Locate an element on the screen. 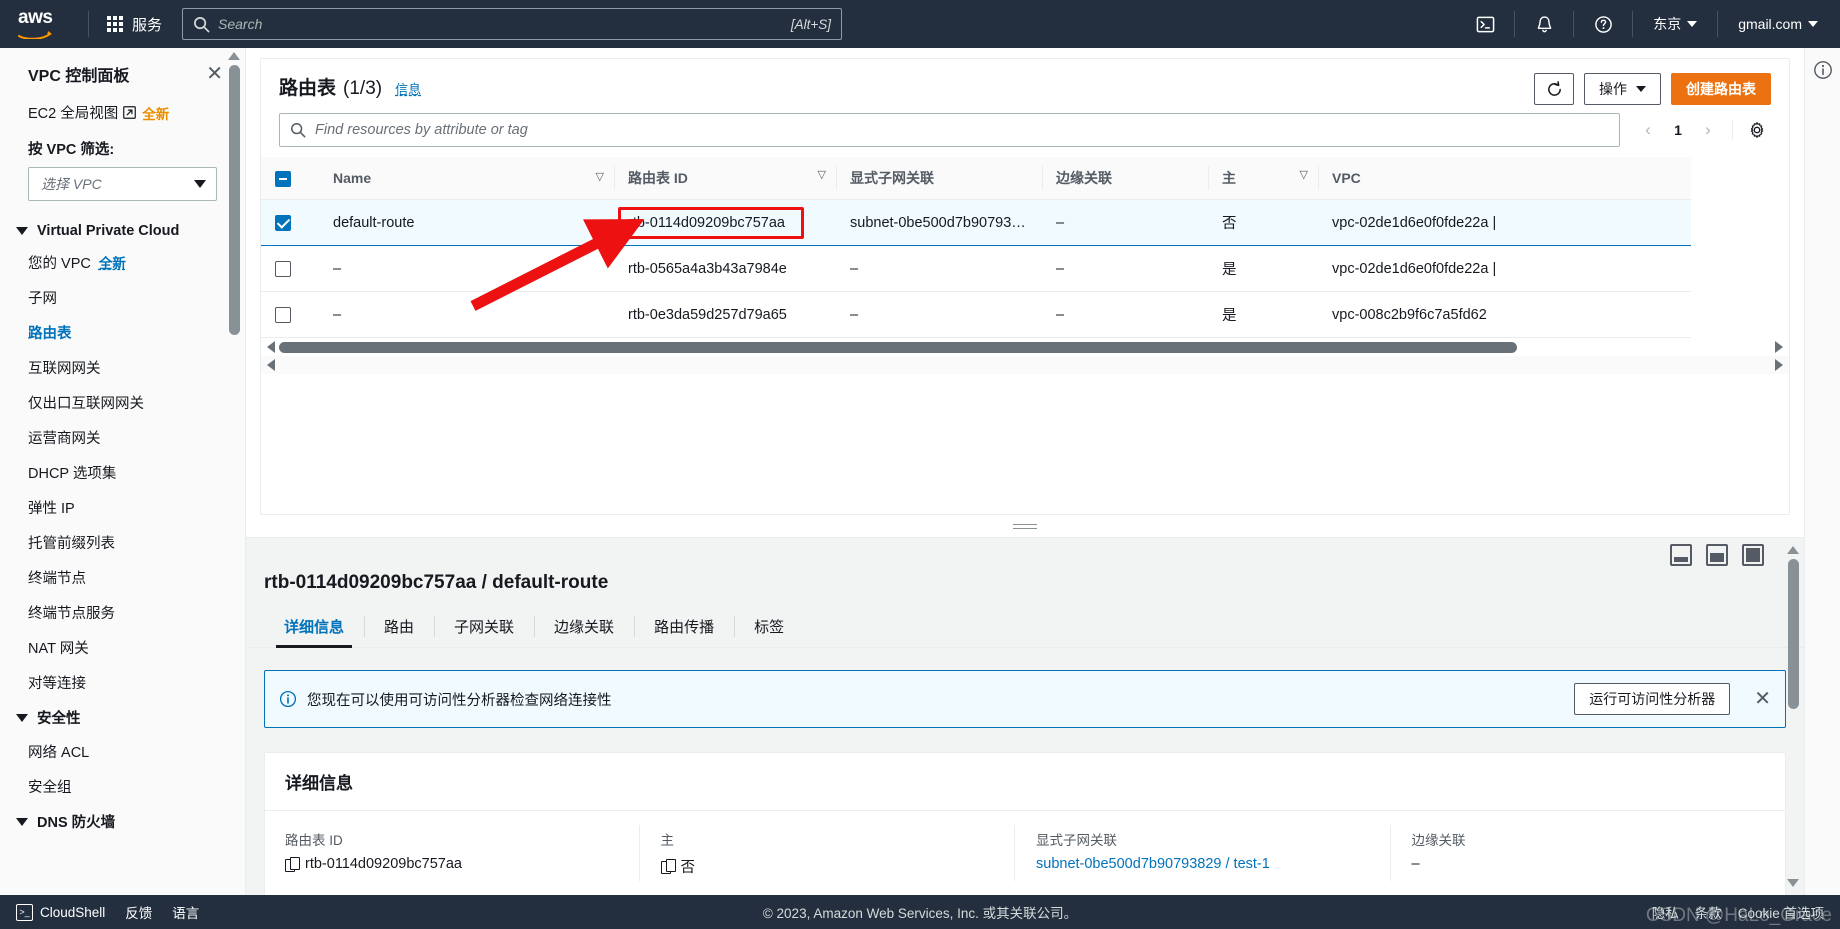  feedback-link: 反馈 is located at coordinates (138, 912).